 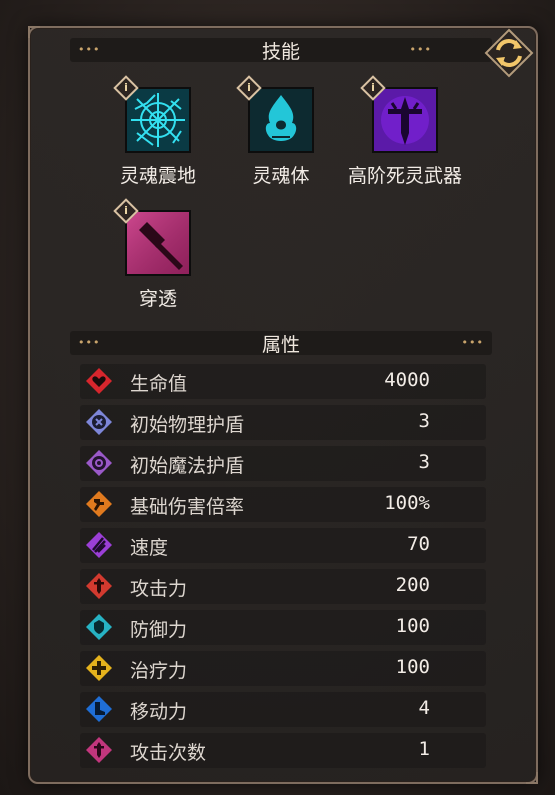 I want to click on skill-pierce: i 穿透, so click(x=158, y=254).